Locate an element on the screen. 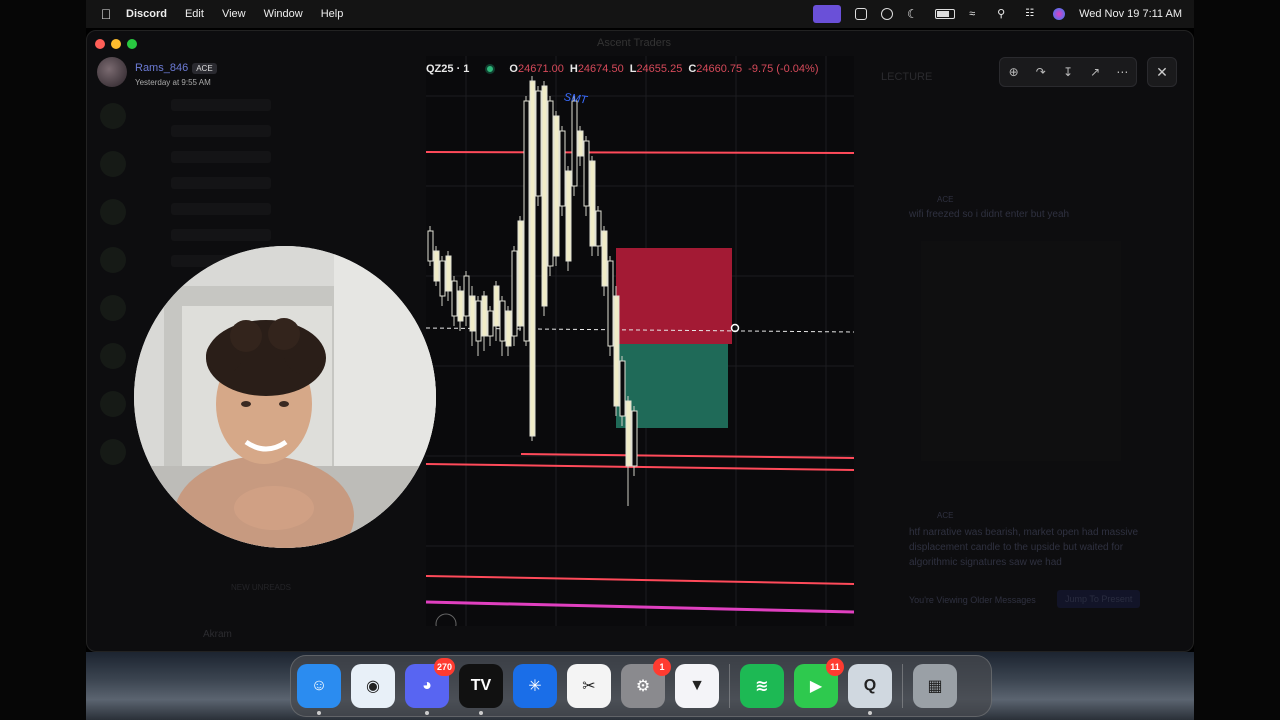 This screenshot has height=720, width=1280. dock-app-system-settings: ⚙ 1 is located at coordinates (646, 683).